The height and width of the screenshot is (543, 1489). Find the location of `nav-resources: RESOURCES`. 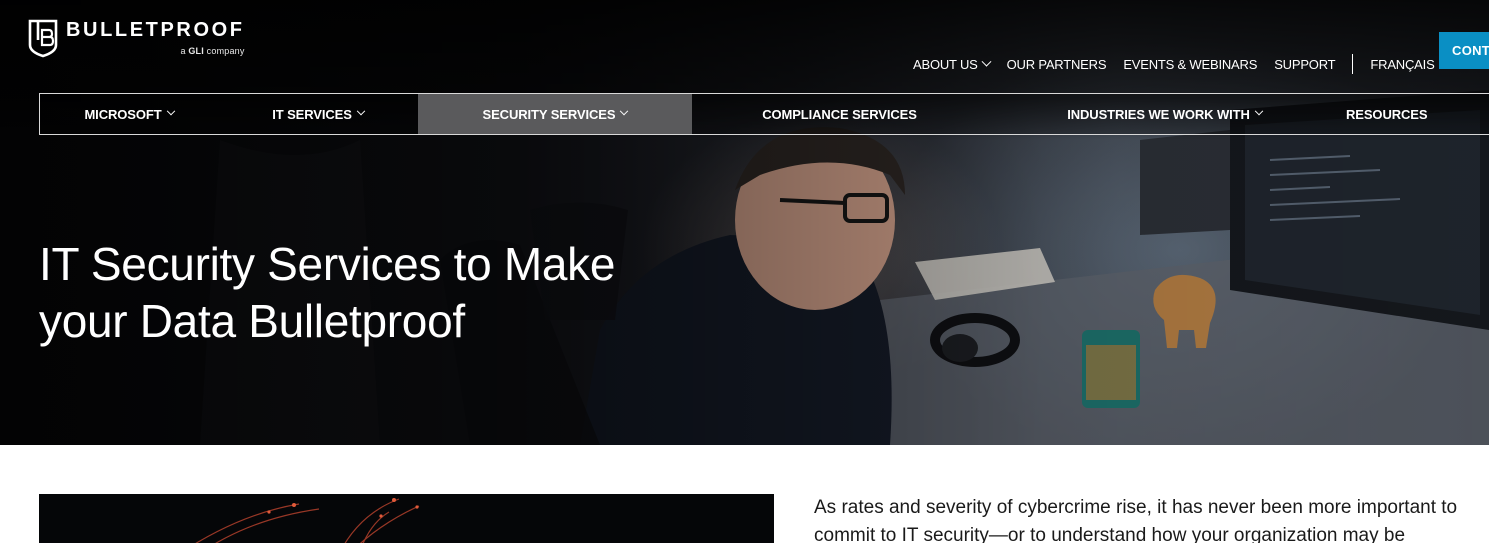

nav-resources: RESOURCES is located at coordinates (1415, 114).